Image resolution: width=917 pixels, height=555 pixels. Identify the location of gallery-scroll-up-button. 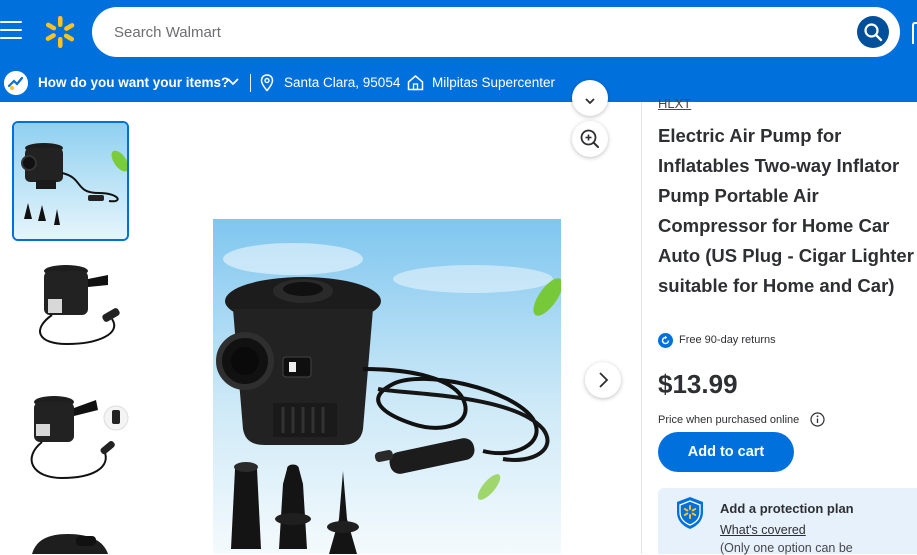
(590, 98).